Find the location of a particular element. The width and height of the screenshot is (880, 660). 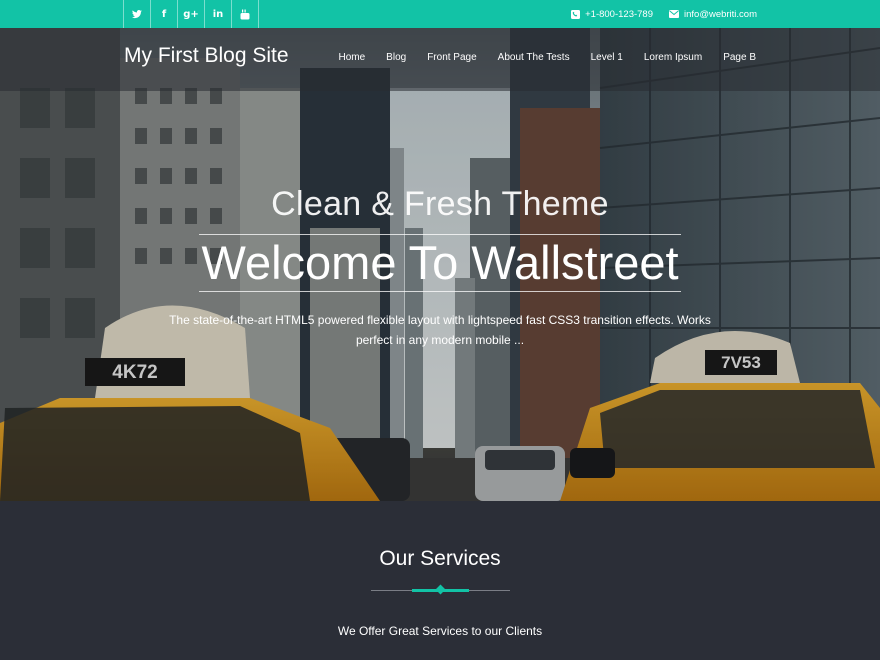

menu-item-home: Home is located at coordinates (351, 57).